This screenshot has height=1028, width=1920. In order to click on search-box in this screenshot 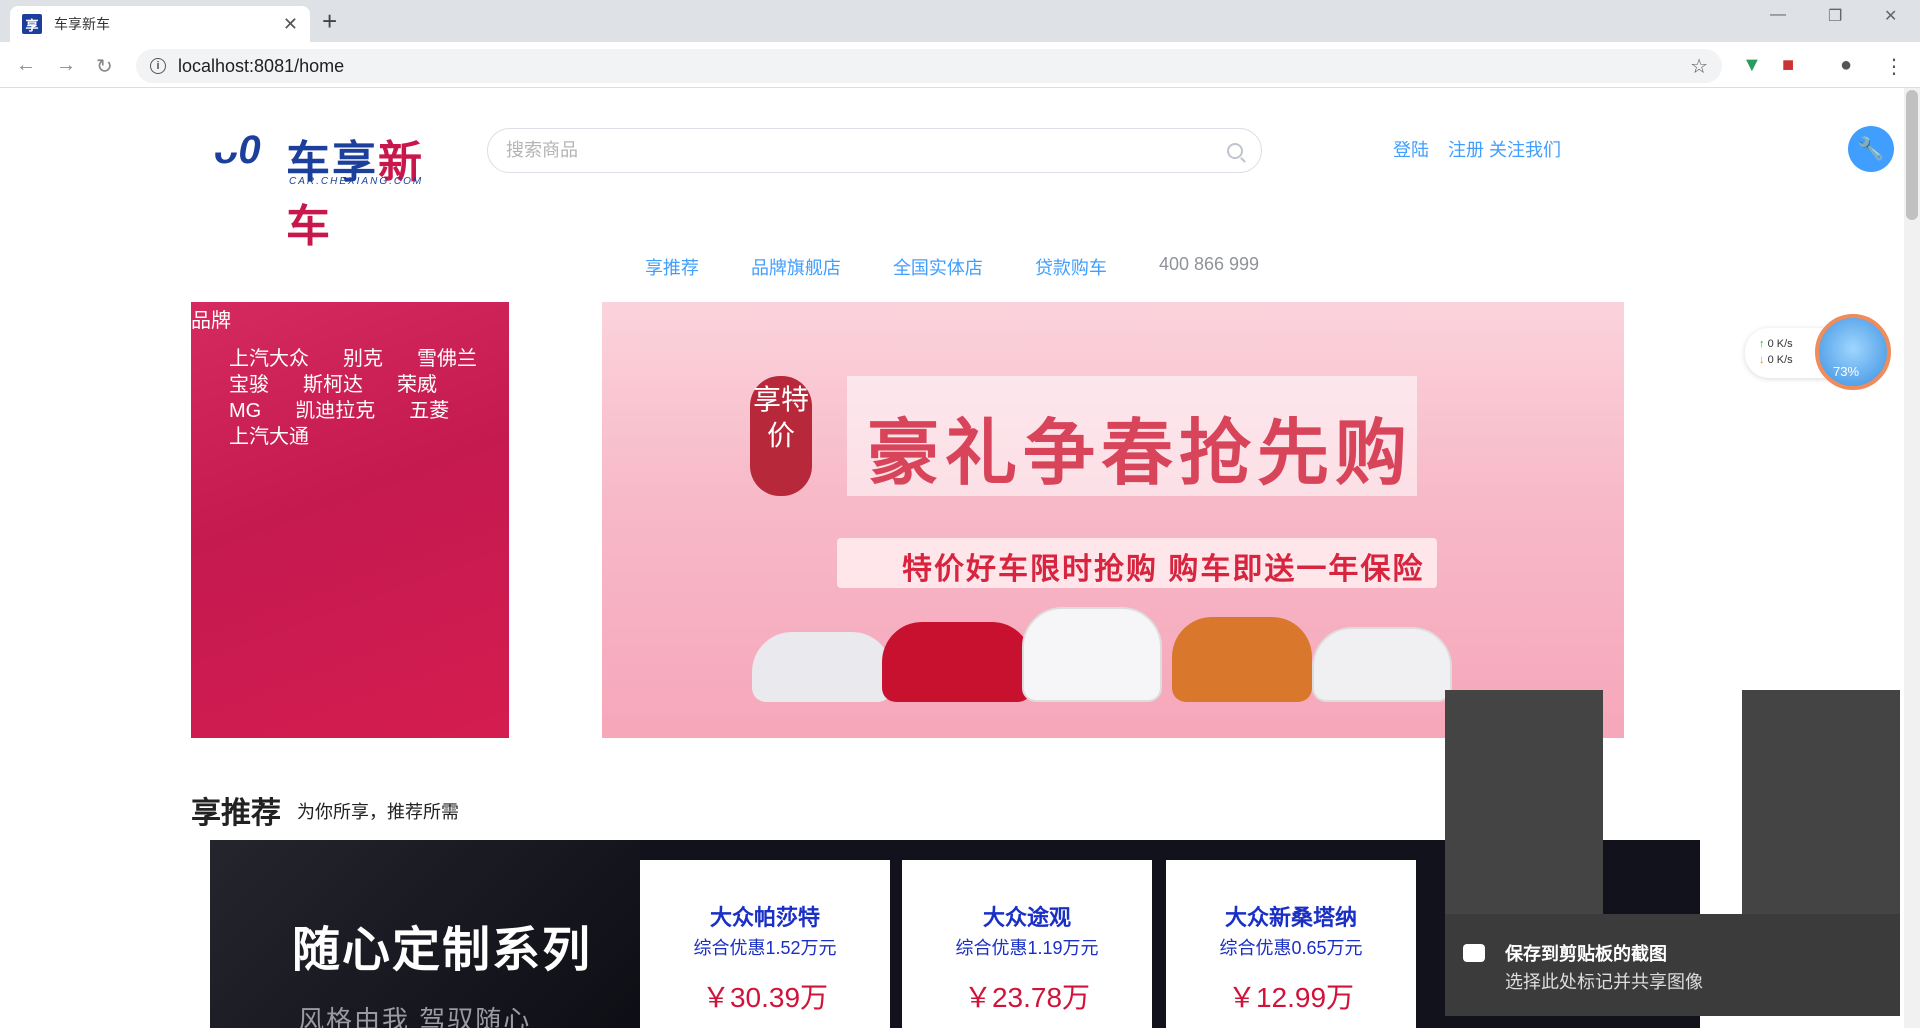, I will do `click(874, 150)`.